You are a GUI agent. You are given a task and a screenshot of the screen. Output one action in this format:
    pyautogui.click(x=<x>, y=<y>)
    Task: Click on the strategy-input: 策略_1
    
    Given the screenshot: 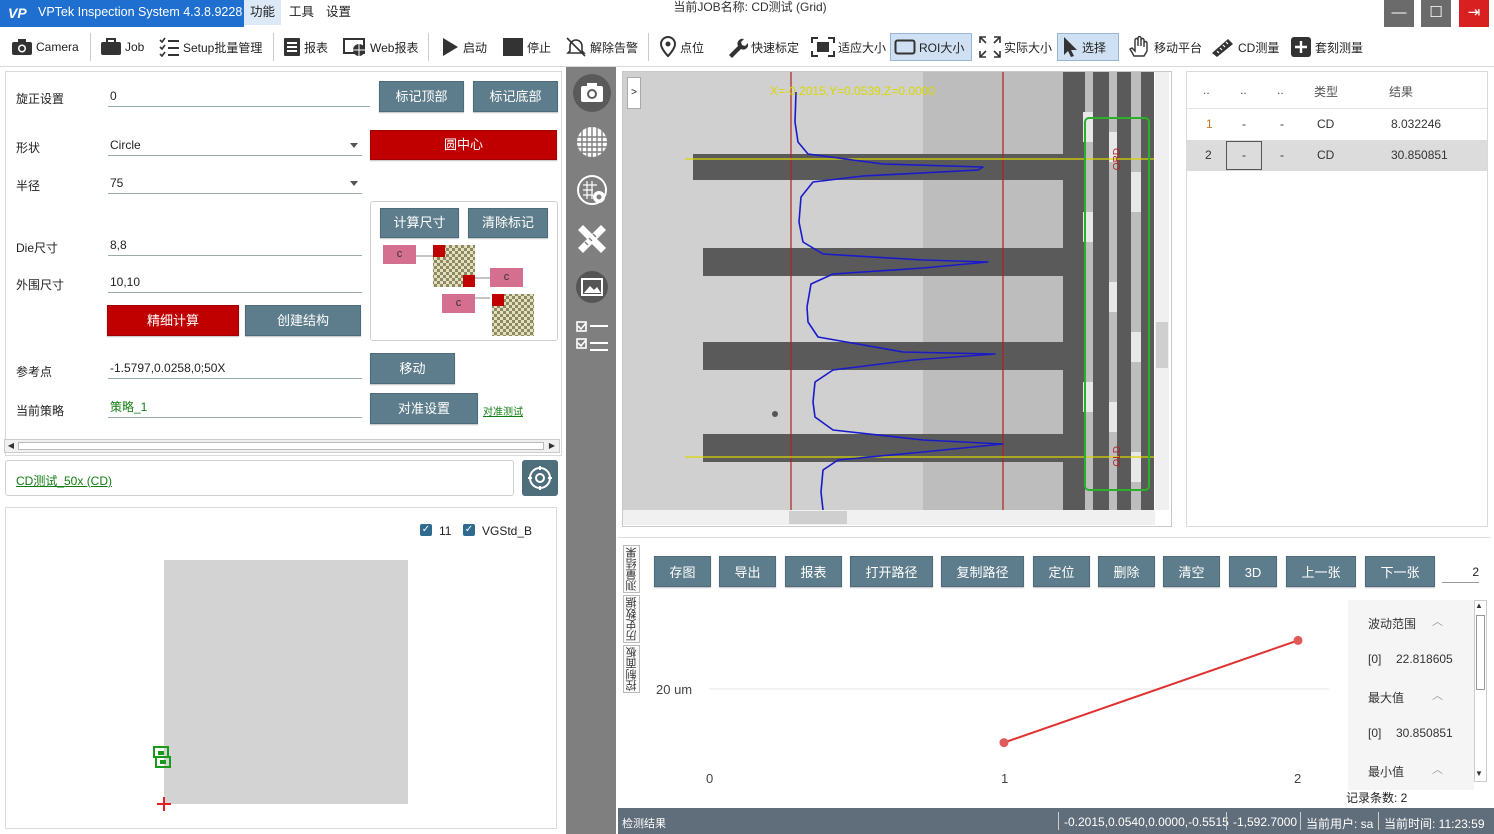 What is the action you would take?
    pyautogui.click(x=235, y=407)
    